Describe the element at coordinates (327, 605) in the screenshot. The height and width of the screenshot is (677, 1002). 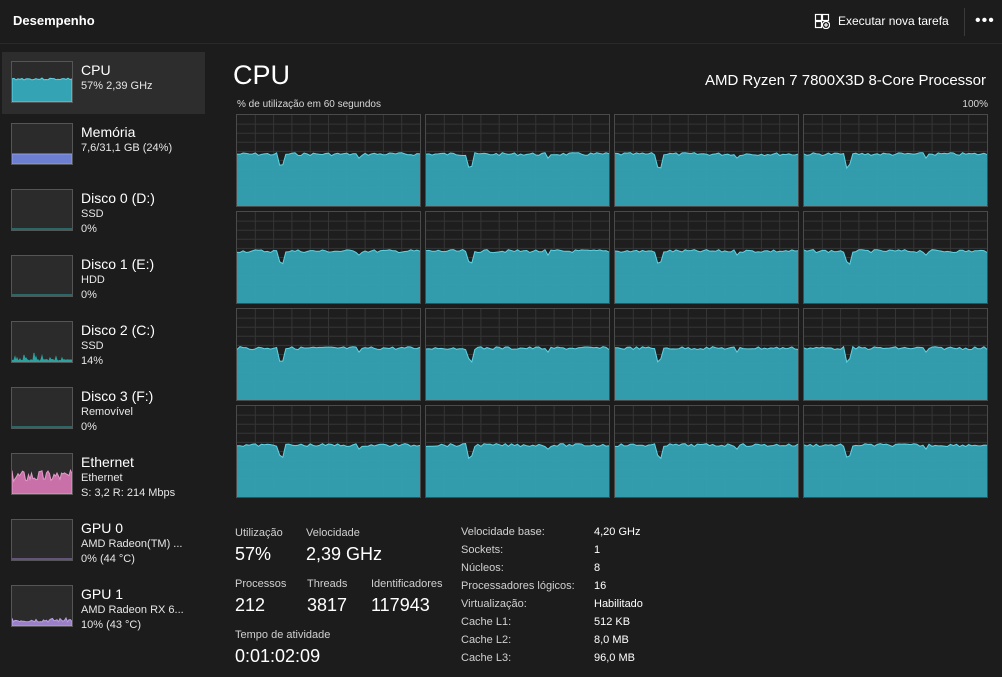
I see `threads-value: 3817` at that location.